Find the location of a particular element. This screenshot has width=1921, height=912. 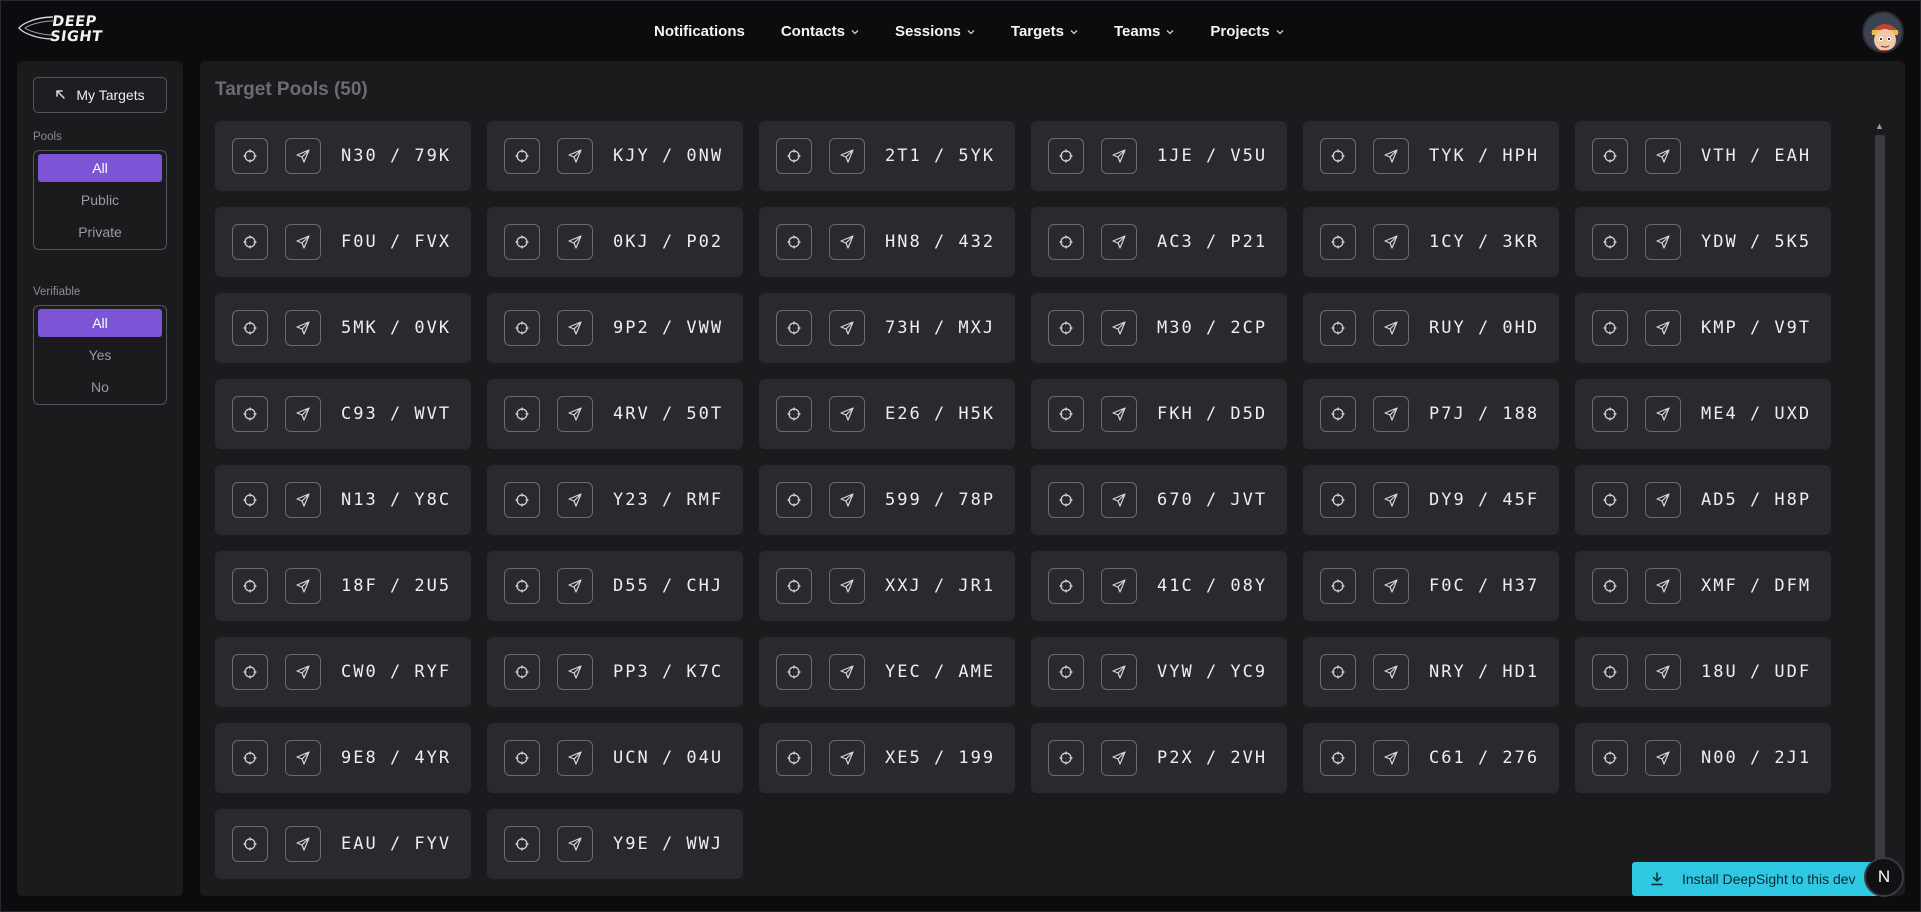

target-pool-card: 5MK / 0VK is located at coordinates (343, 328).